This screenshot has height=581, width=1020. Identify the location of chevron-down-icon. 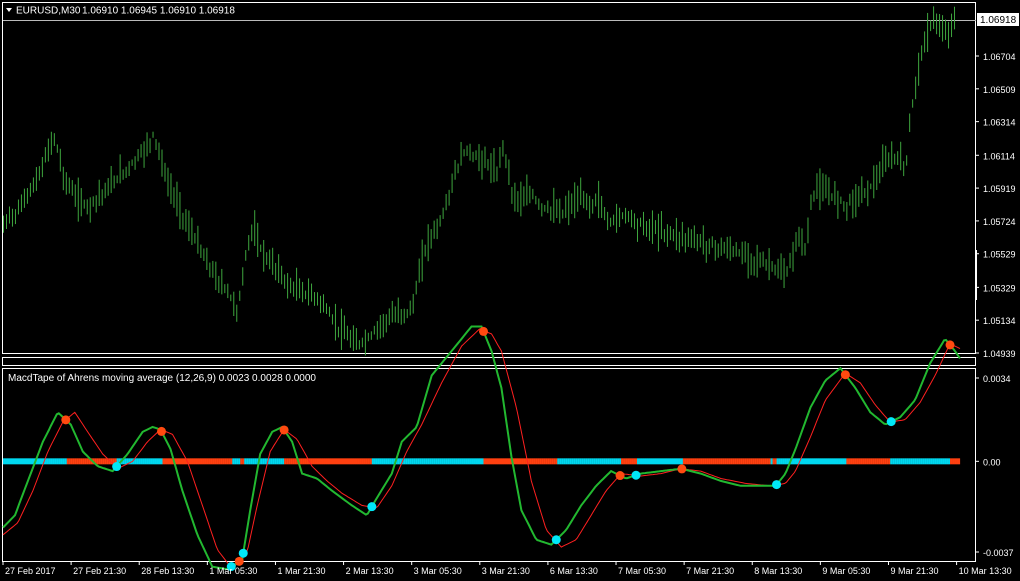
(9, 10).